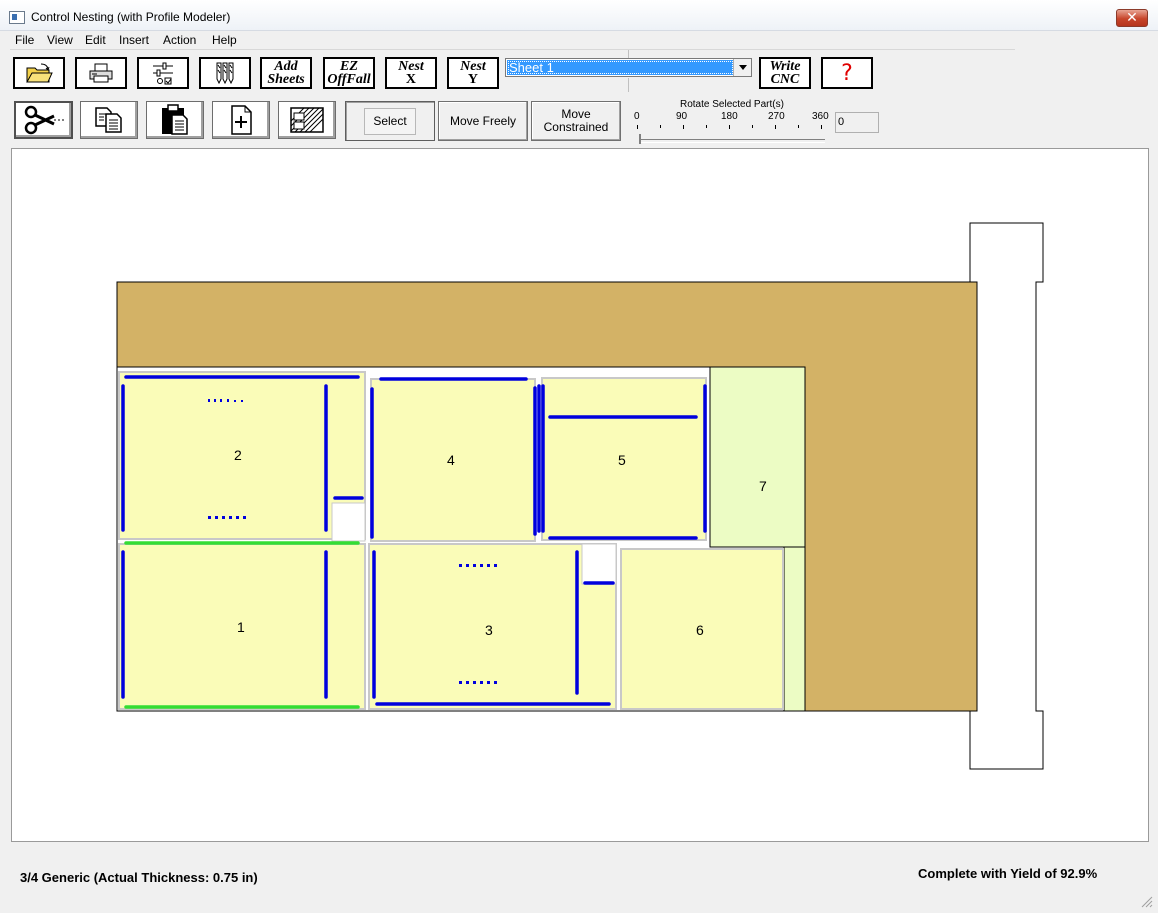 This screenshot has height=913, width=1158. What do you see at coordinates (451, 460) in the screenshot?
I see `part-label-4: 4` at bounding box center [451, 460].